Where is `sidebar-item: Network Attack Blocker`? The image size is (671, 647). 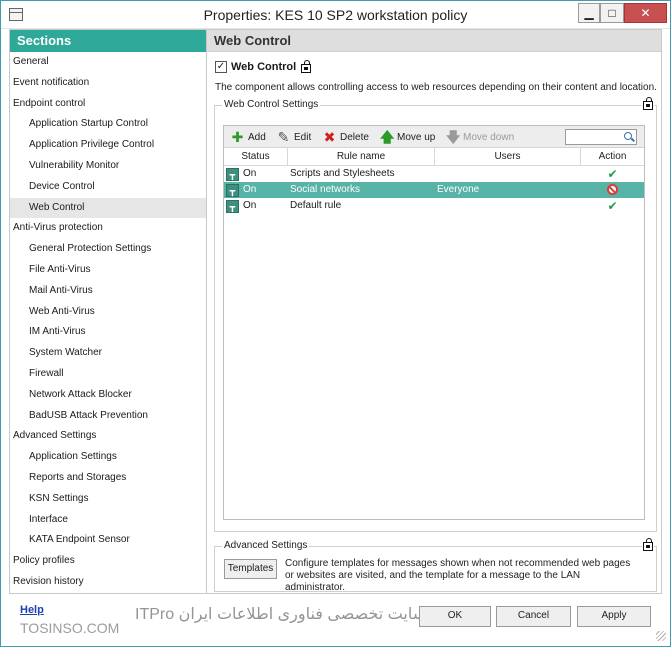
sidebar-item: Network Attack Blocker is located at coordinates (108, 395).